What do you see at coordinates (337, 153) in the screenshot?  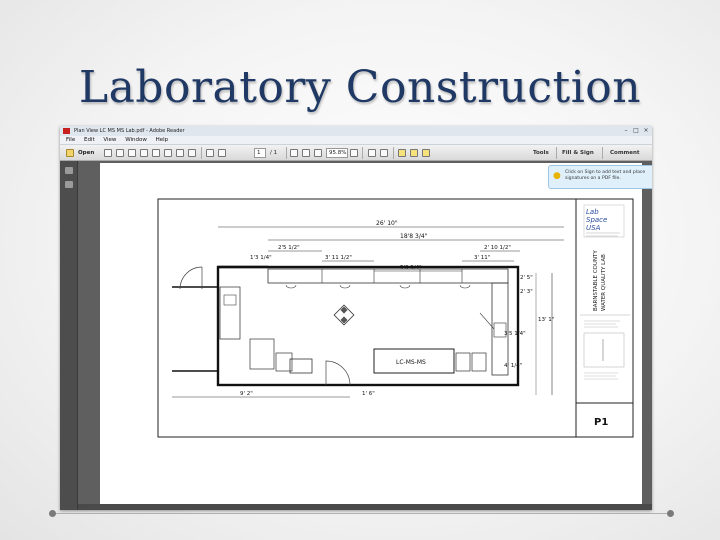 I see `zoom-level-select: 95.8%` at bounding box center [337, 153].